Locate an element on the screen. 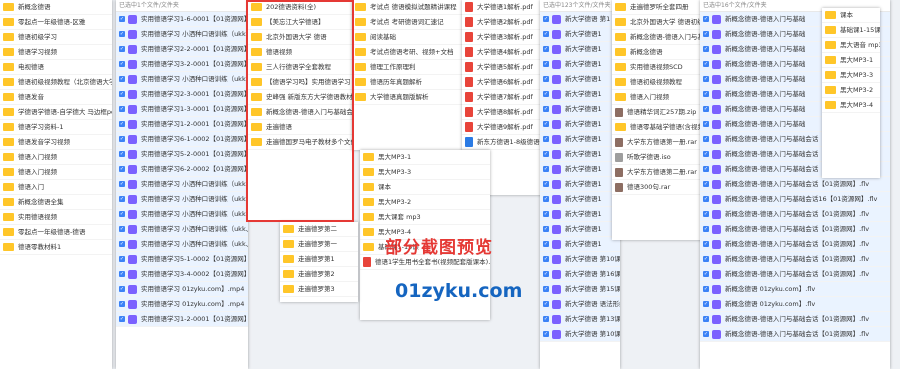 Image resolution: width=900 pixels, height=369 pixels. list-item: ✓ 实用德语学习1-2-0001【01资源网】.mp4 is located at coordinates (182, 319).